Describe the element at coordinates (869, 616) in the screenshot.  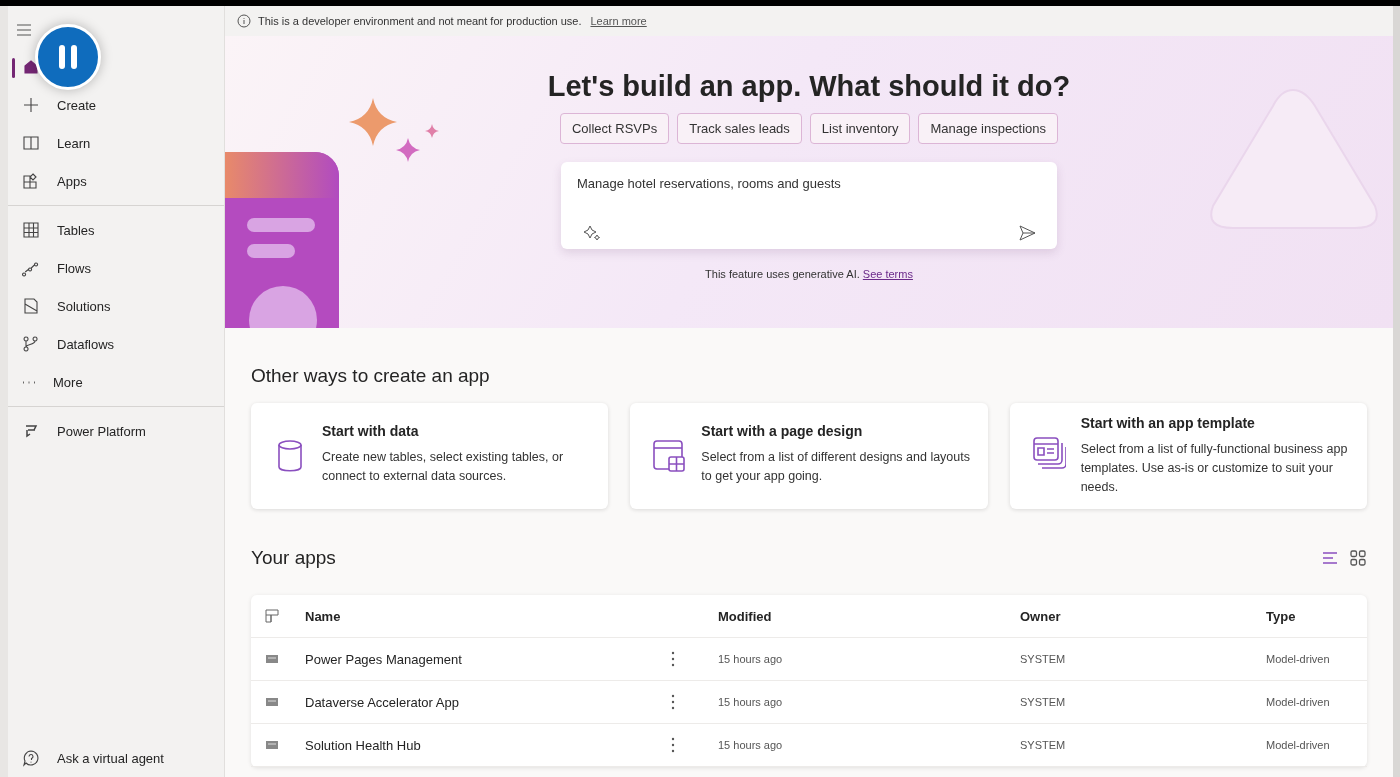
I see `column-header: Modified` at that location.